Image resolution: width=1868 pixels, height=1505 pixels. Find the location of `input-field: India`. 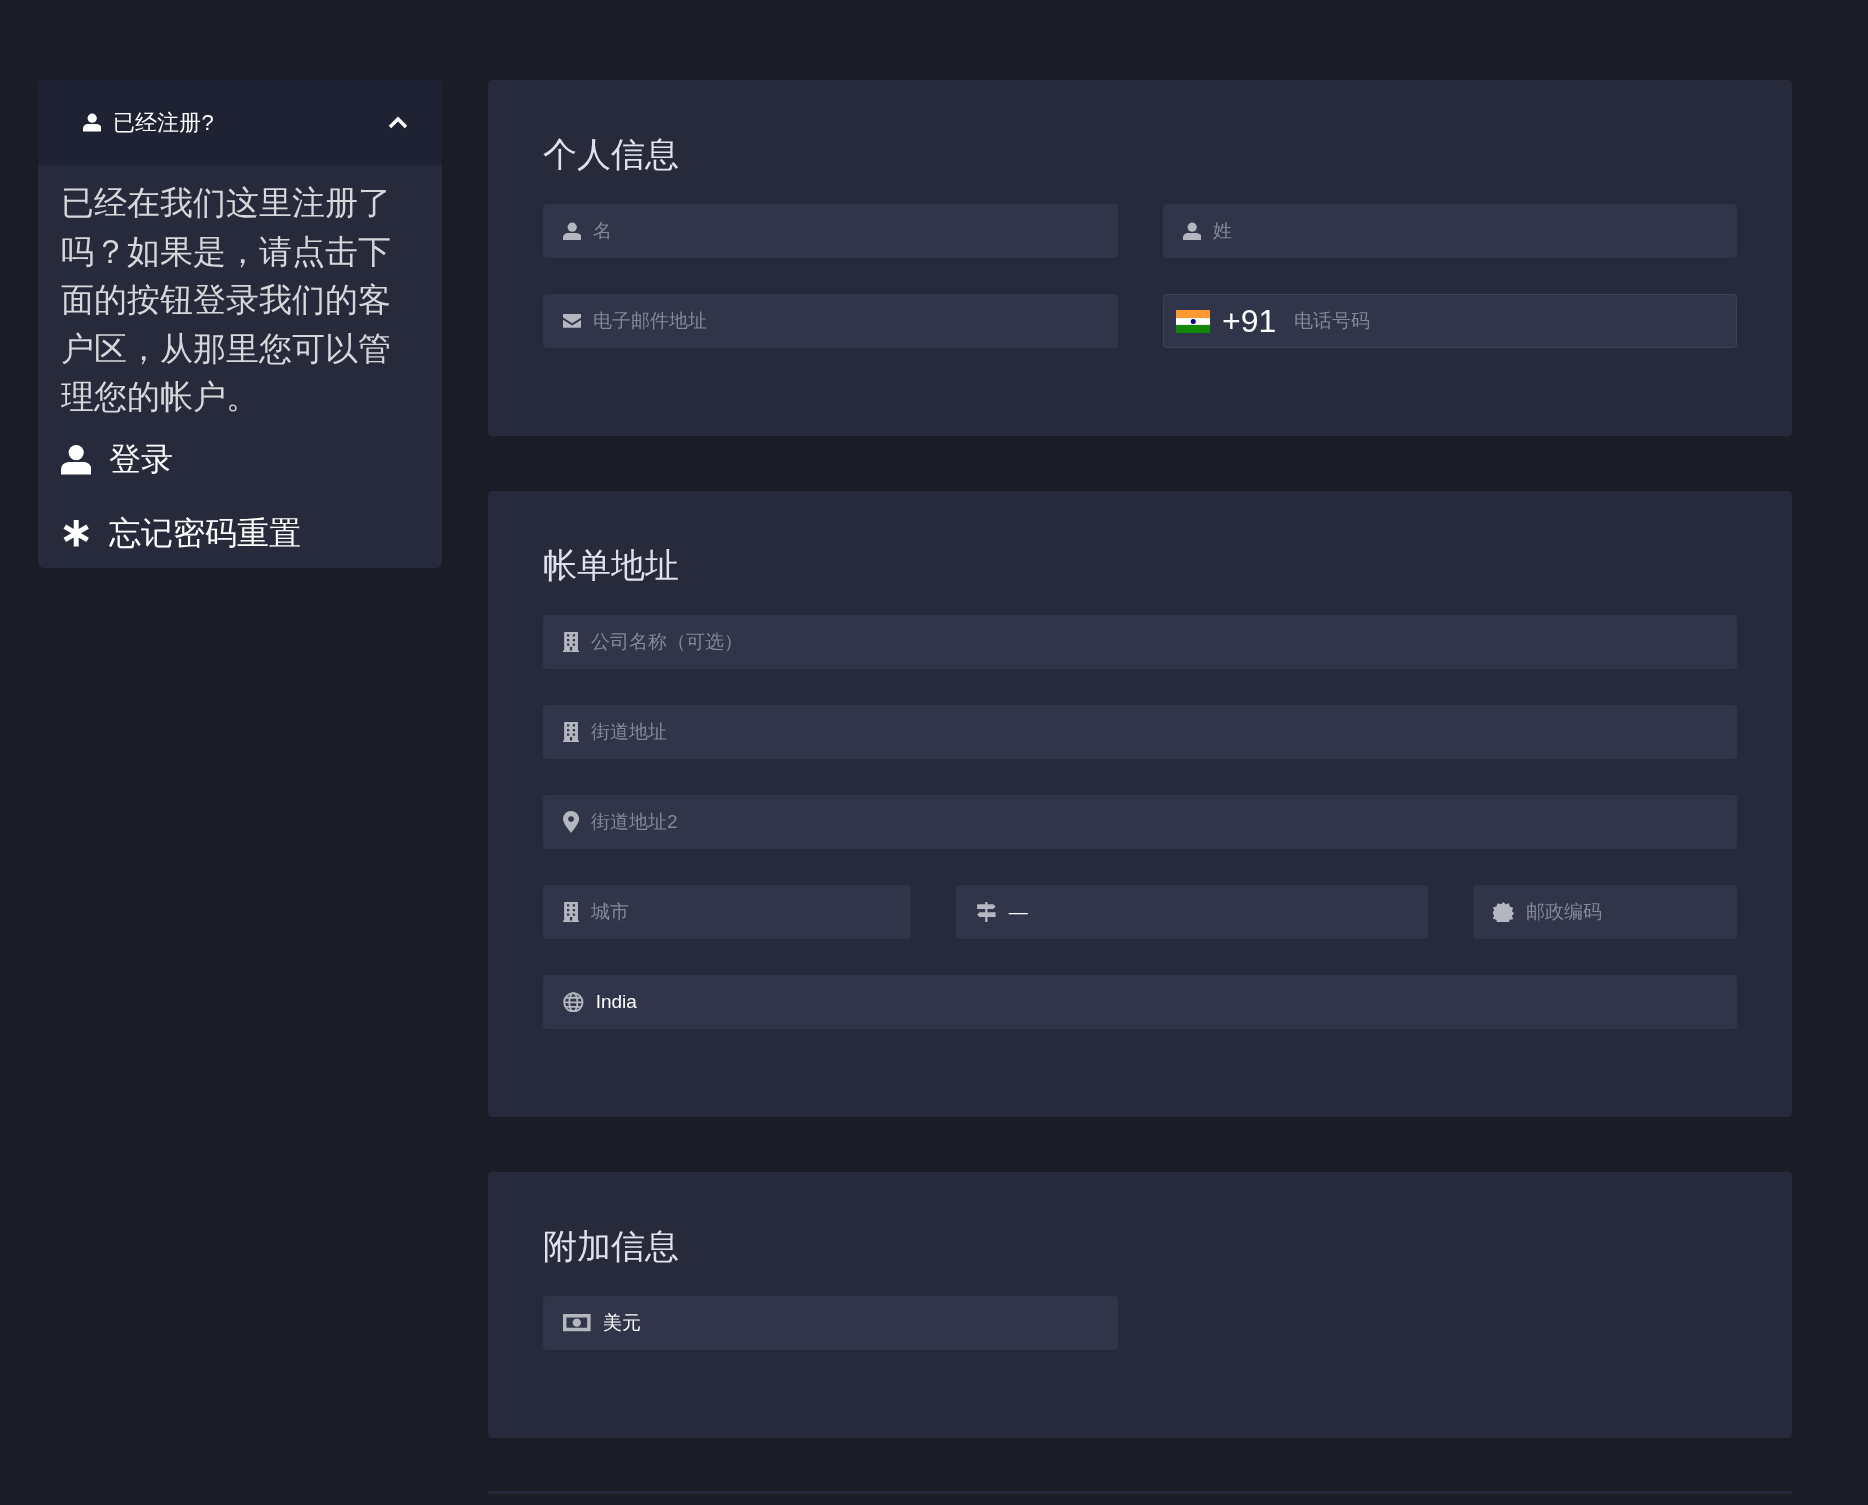

input-field: India is located at coordinates (1140, 1002).